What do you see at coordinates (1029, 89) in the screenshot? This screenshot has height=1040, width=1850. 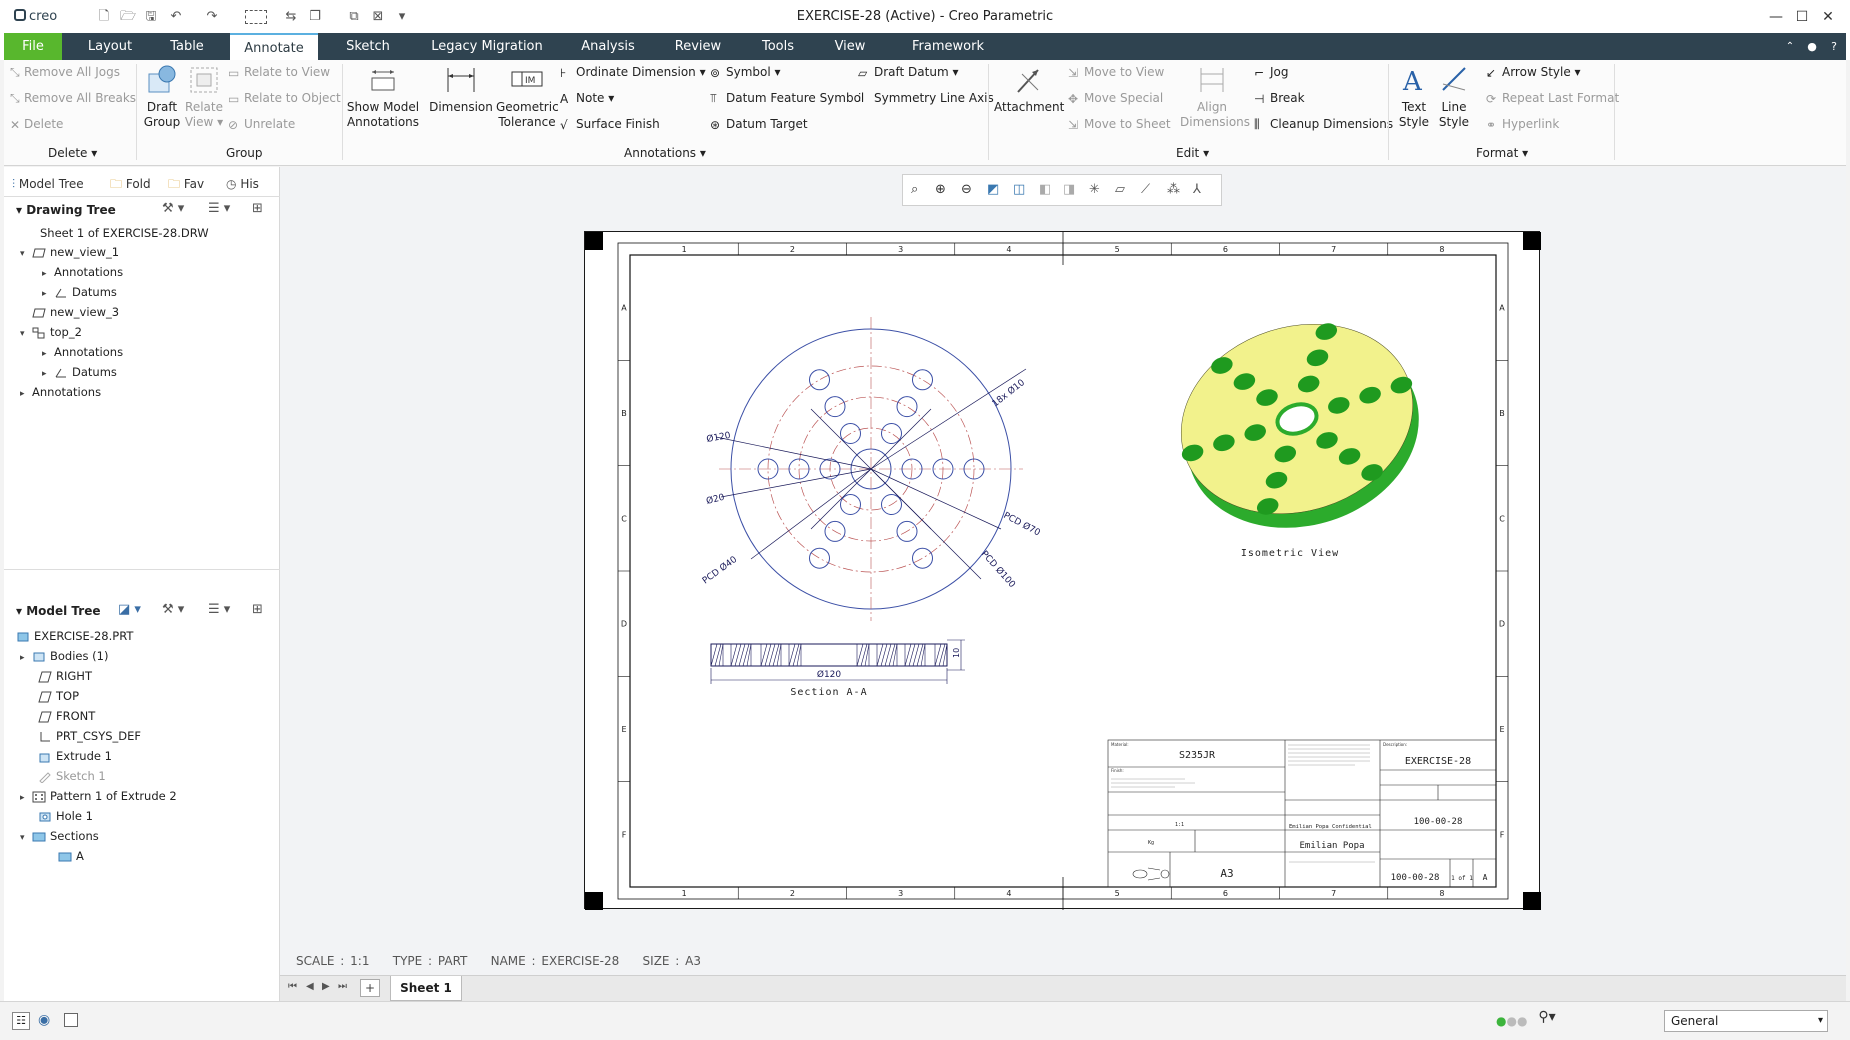 I see `attachment-button: Attachment` at bounding box center [1029, 89].